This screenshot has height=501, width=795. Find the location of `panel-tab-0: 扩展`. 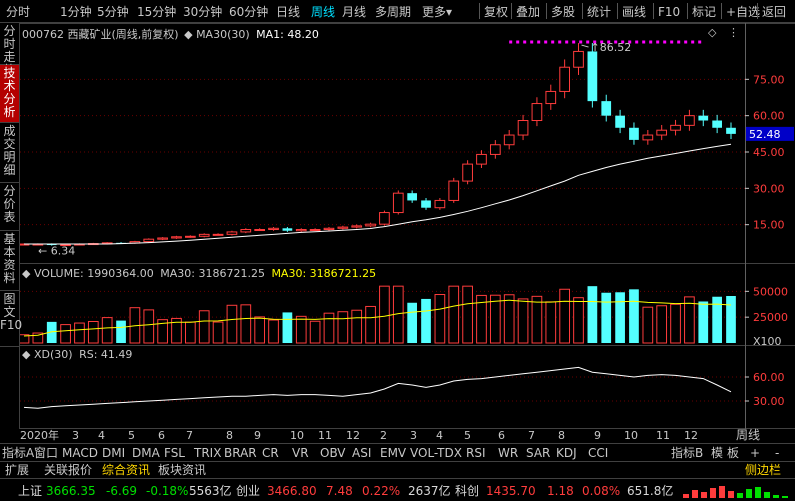

panel-tab-0: 扩展 is located at coordinates (17, 470).